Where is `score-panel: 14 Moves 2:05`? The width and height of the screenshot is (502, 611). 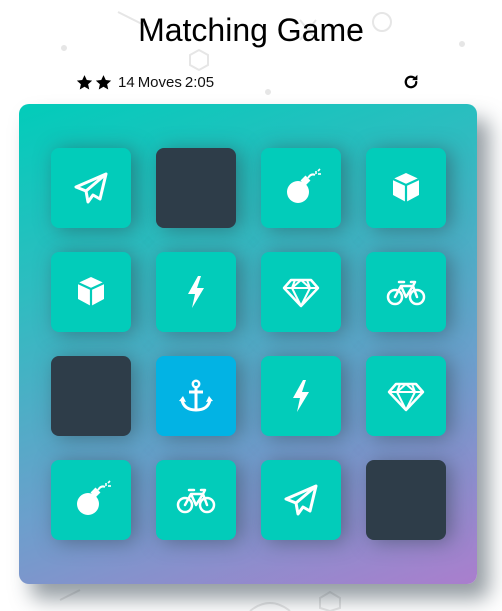
score-panel: 14 Moves 2:05 is located at coordinates (251, 82).